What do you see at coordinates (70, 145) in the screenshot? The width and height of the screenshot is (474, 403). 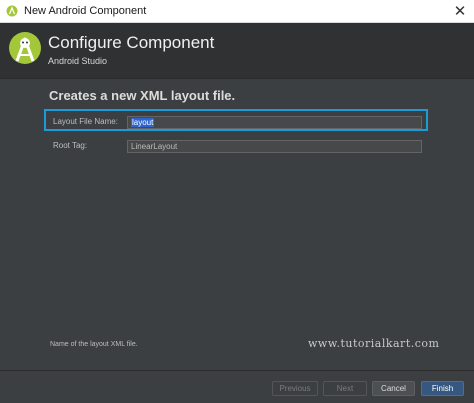 I see `root-tag-label: Root Tag:` at bounding box center [70, 145].